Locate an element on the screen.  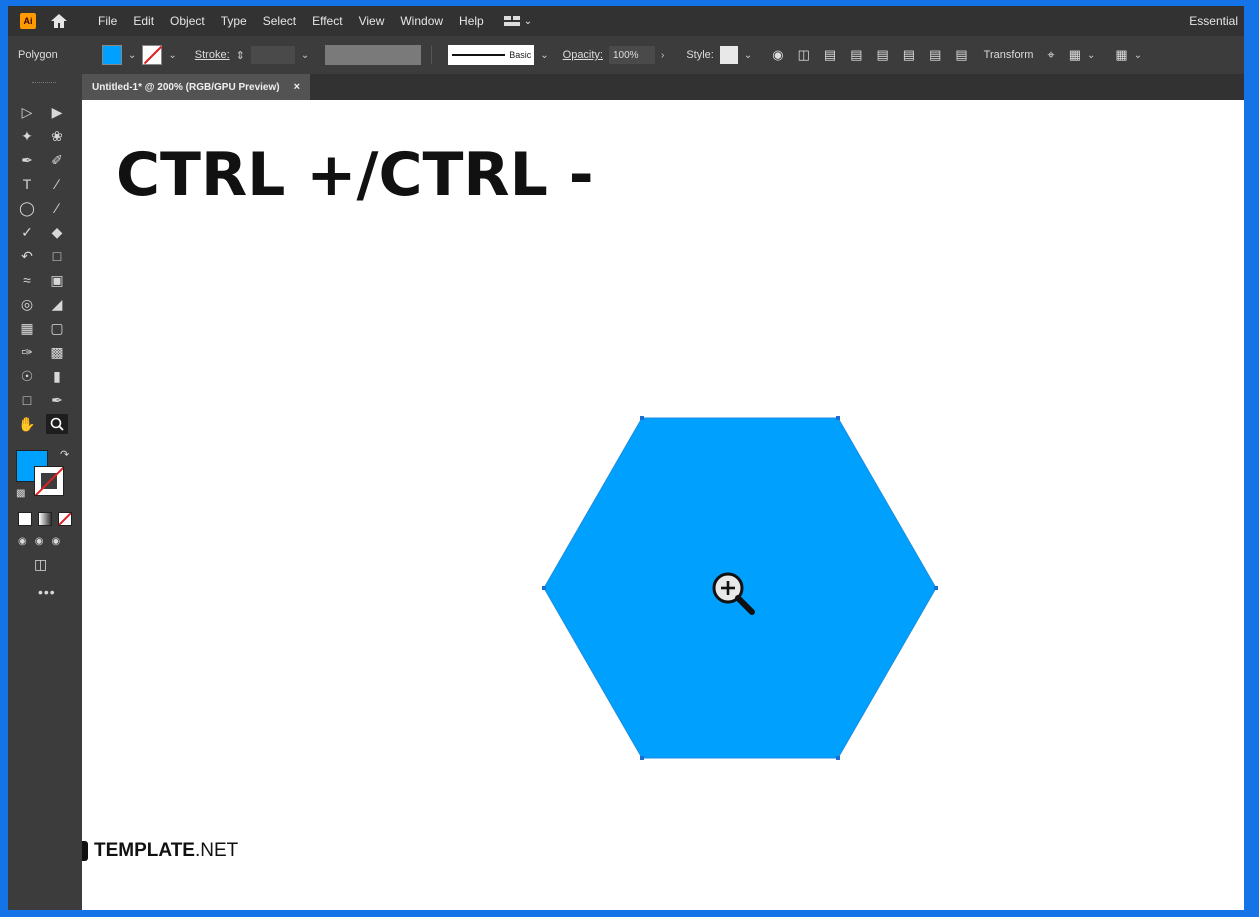
template-net-watermark: T TEMPLATE.NET is located at coordinates (160, 851).